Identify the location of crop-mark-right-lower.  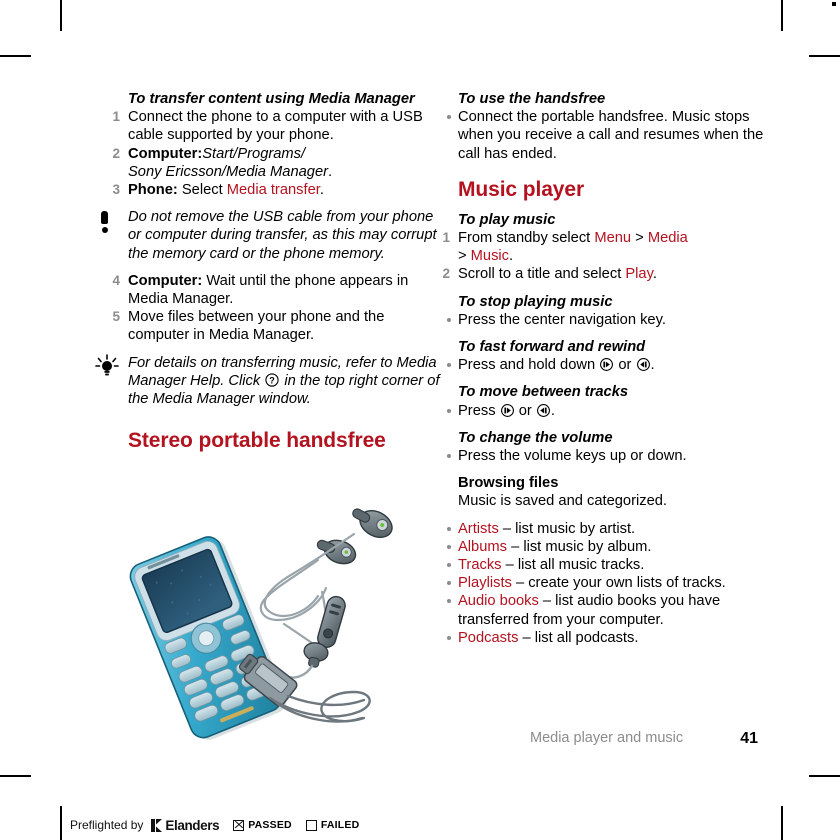
(824, 776).